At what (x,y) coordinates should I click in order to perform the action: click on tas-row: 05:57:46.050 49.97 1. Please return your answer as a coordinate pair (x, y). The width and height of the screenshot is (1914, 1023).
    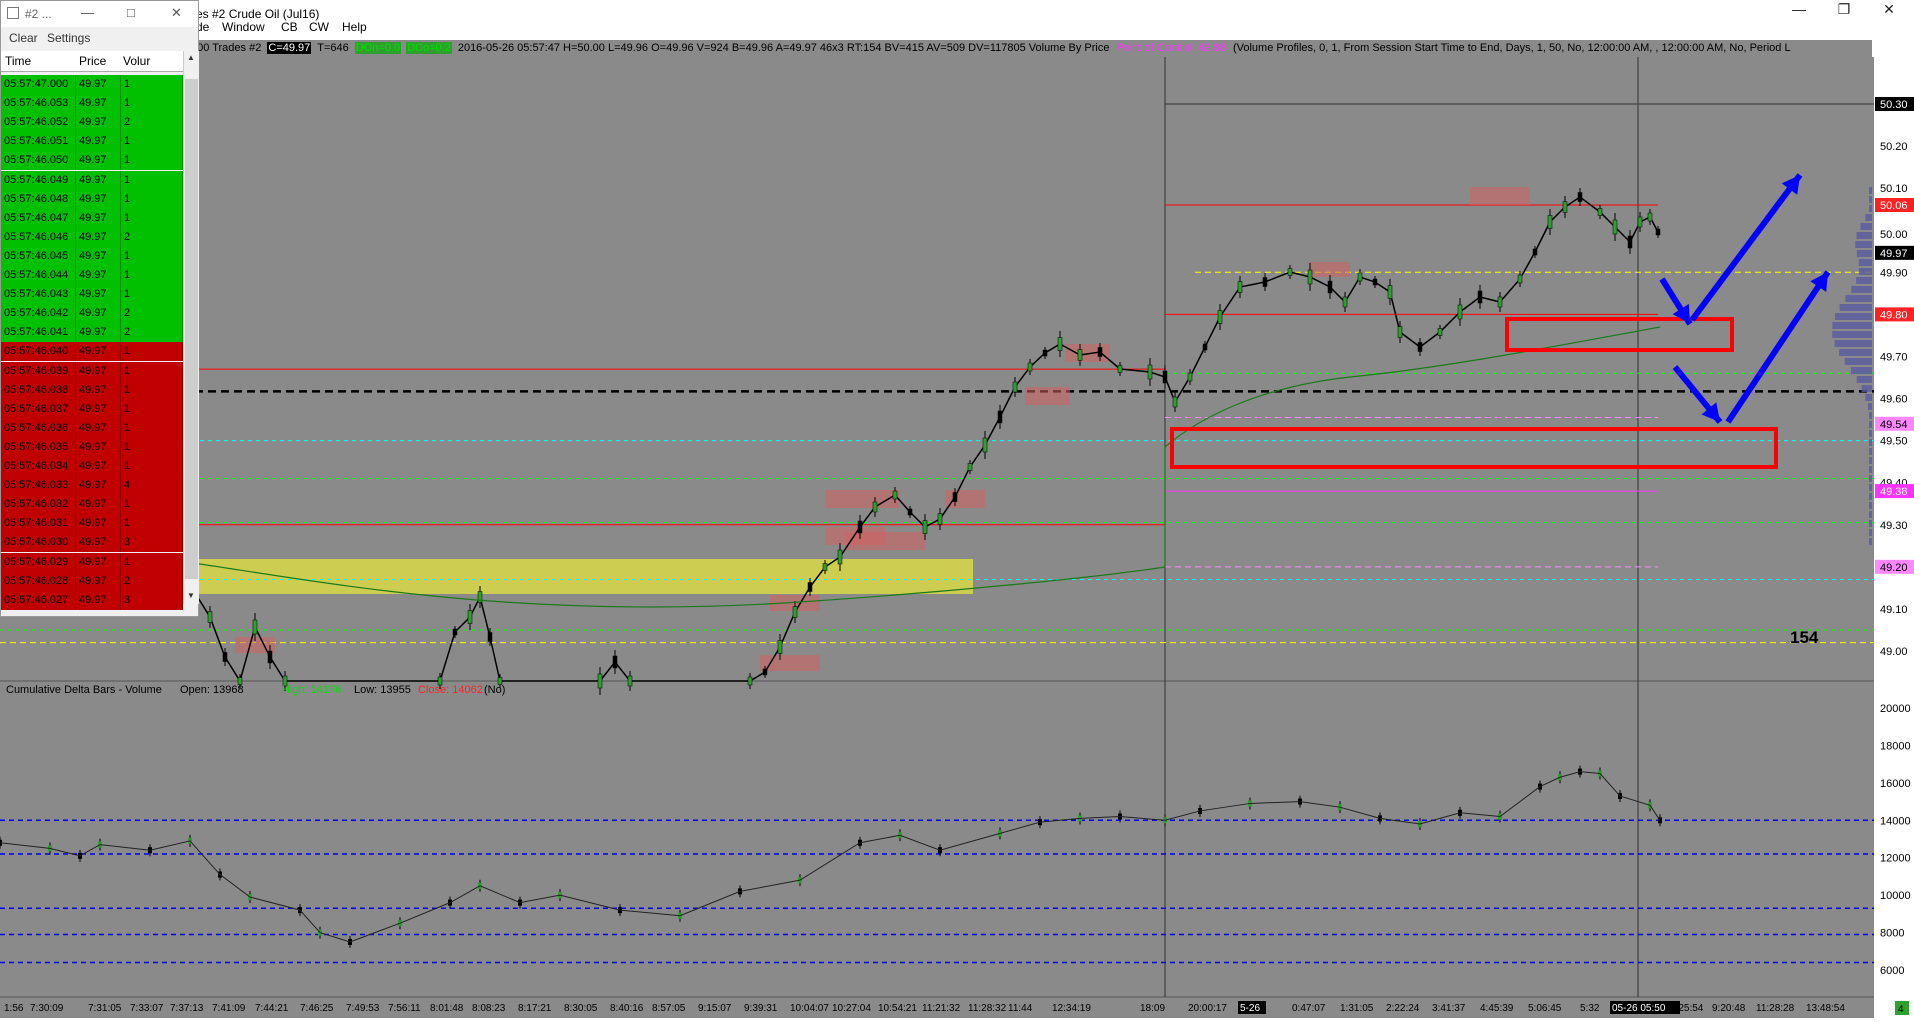
    Looking at the image, I should click on (92, 161).